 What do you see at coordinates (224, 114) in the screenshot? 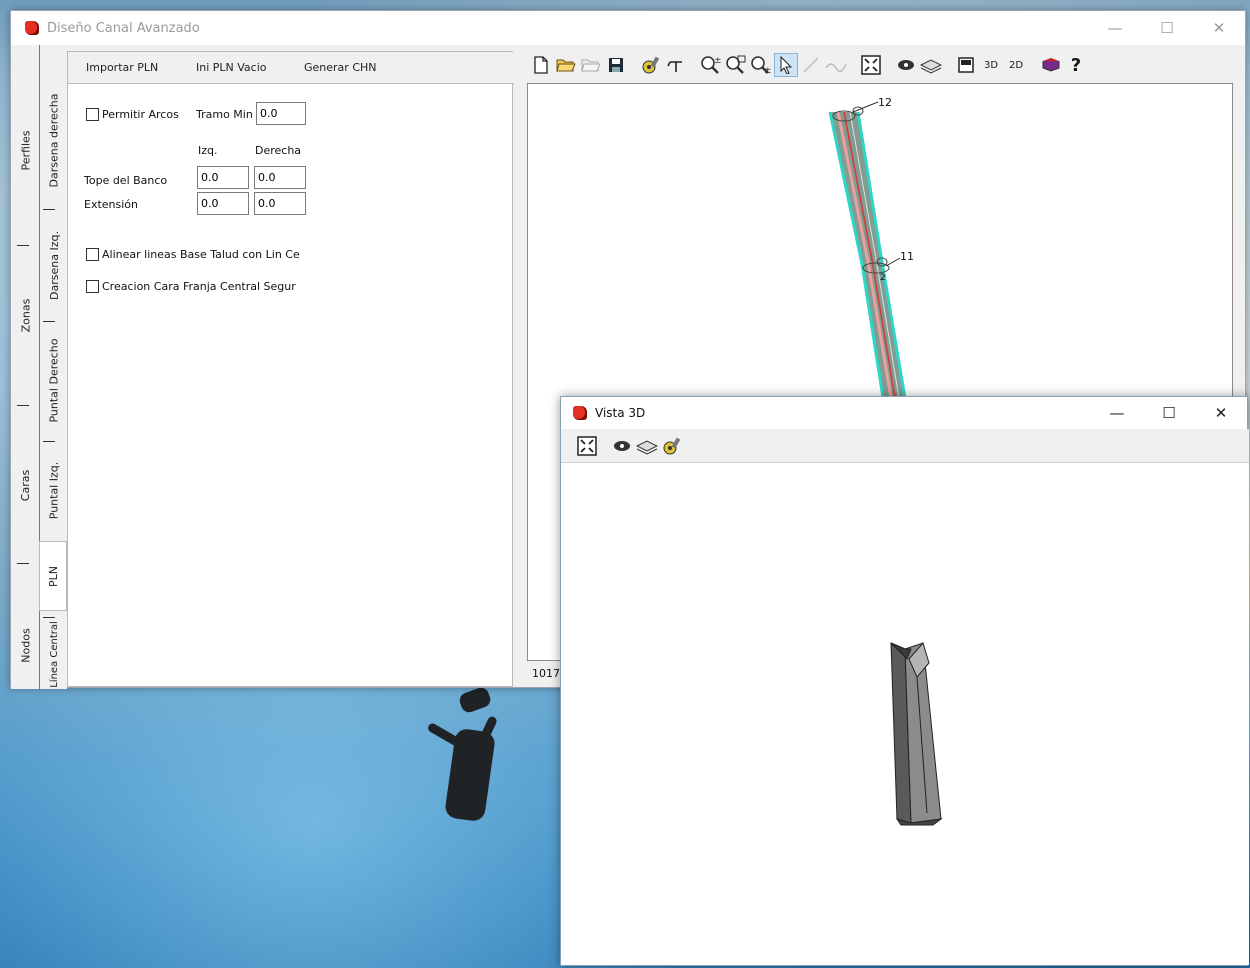
I see `tramo-min-label: Tramo Min` at bounding box center [224, 114].